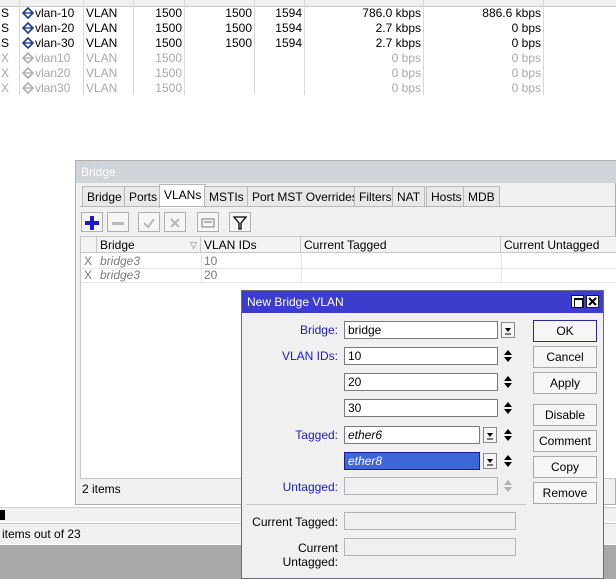  I want to click on tab-nat: NAT, so click(409, 196).